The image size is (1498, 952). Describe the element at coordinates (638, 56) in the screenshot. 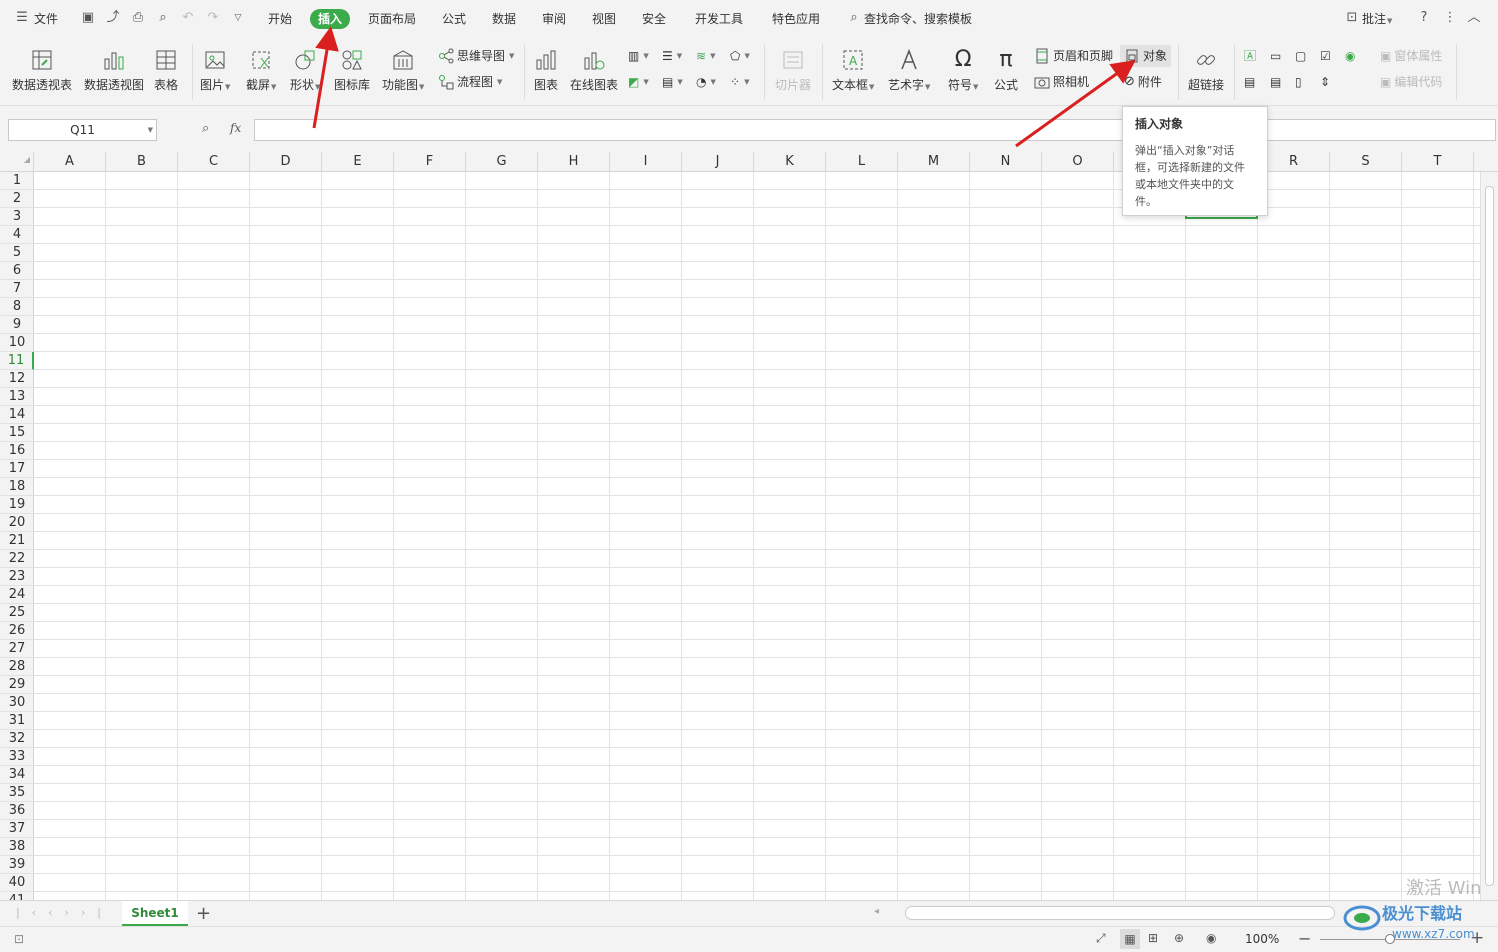

I see `column-chart-dropdown: ▥ ▼` at that location.